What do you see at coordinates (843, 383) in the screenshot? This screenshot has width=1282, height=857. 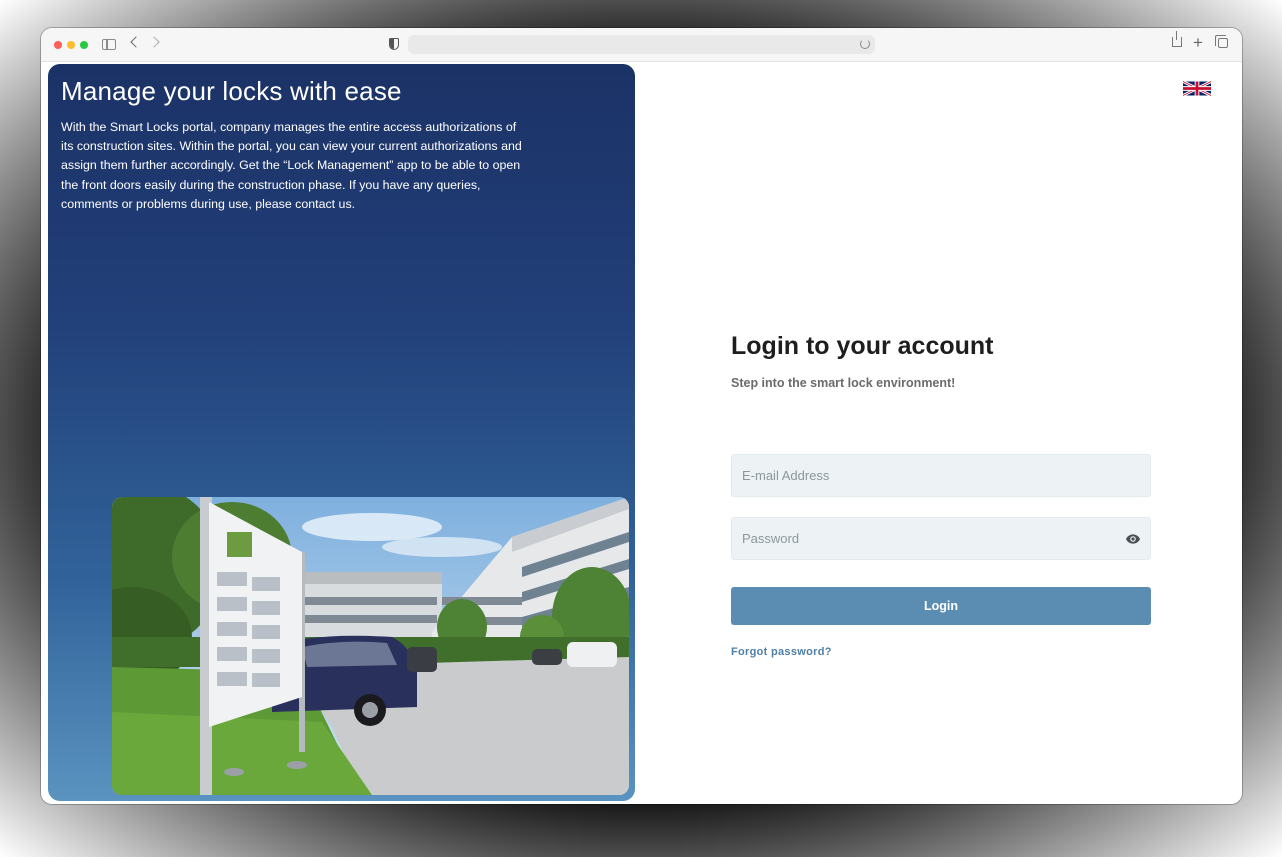 I see `login-subtitle: Step into the smart lock environment!` at bounding box center [843, 383].